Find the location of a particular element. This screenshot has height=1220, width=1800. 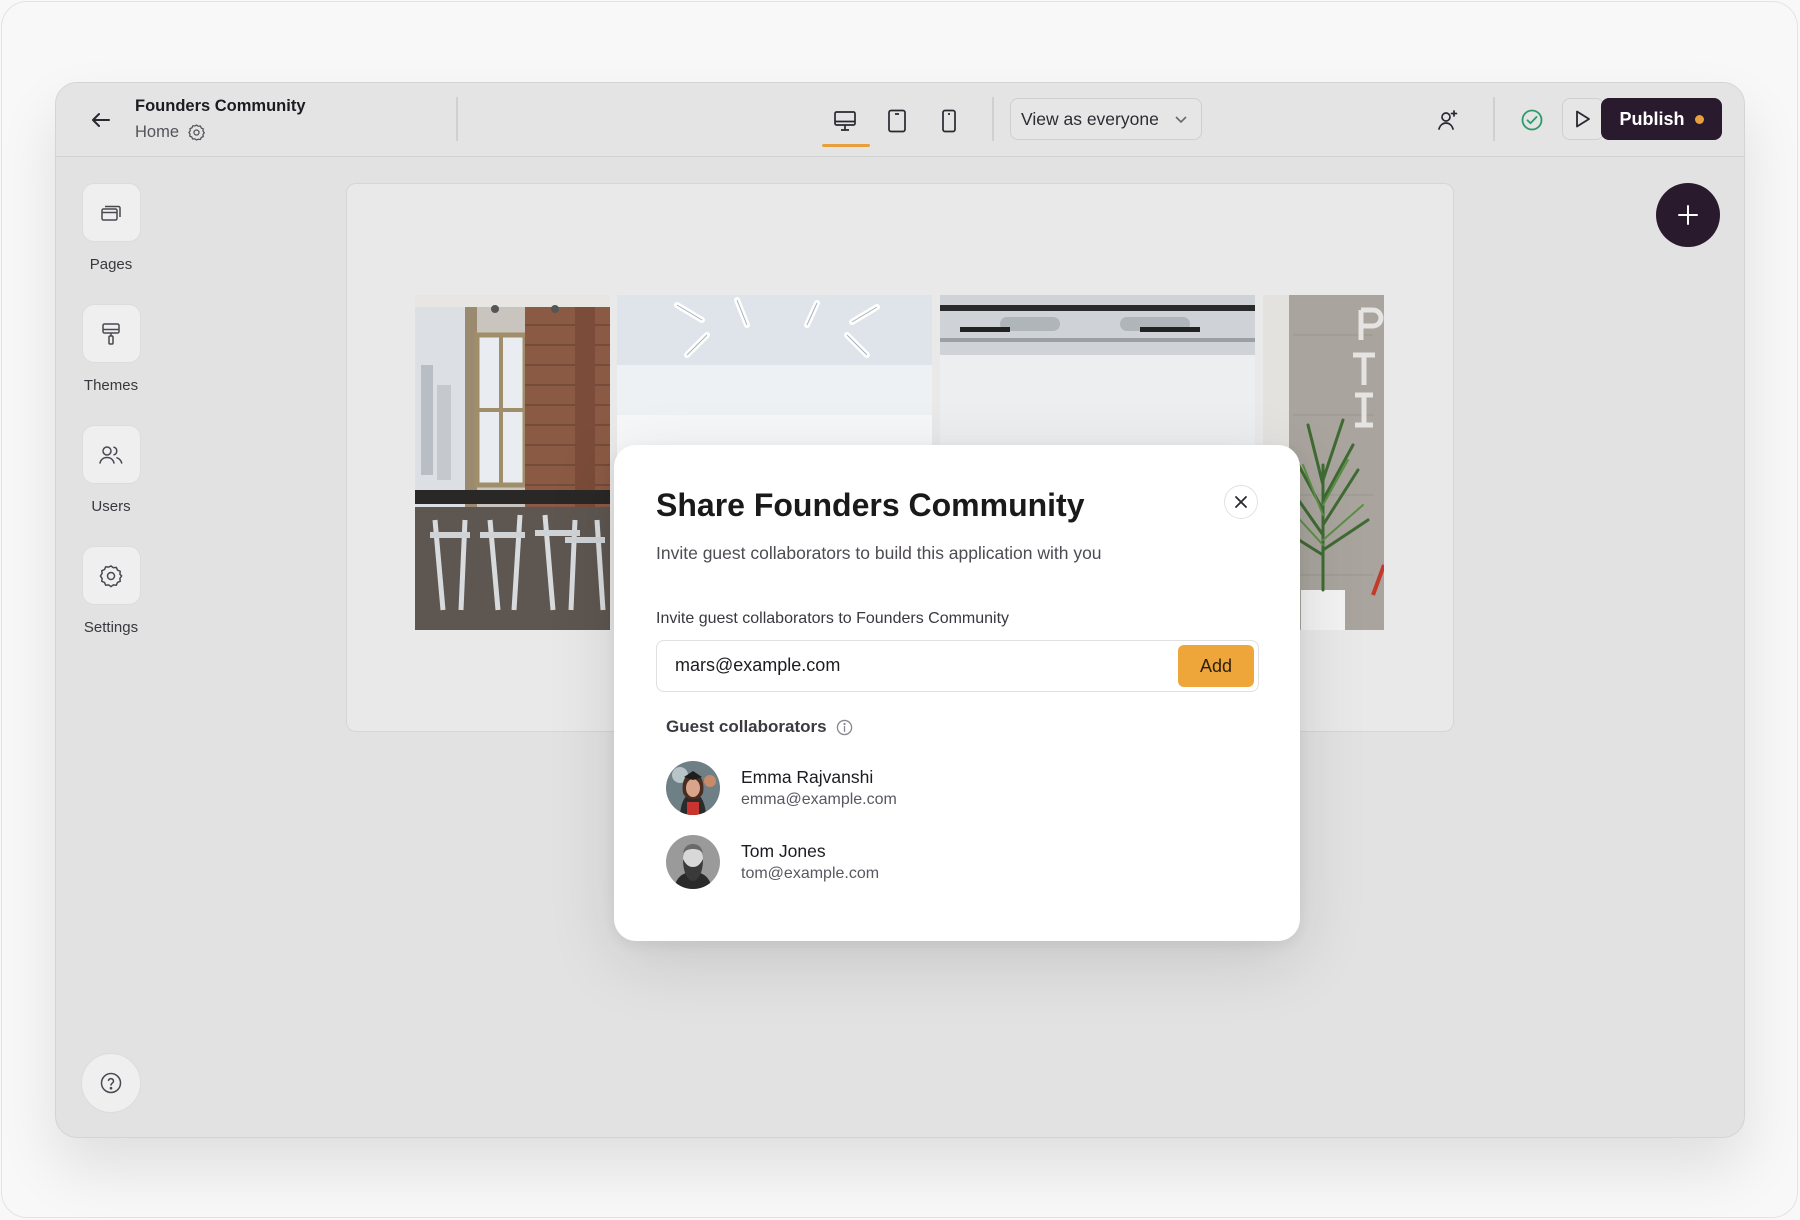

arrow-left-icon is located at coordinates (101, 120).